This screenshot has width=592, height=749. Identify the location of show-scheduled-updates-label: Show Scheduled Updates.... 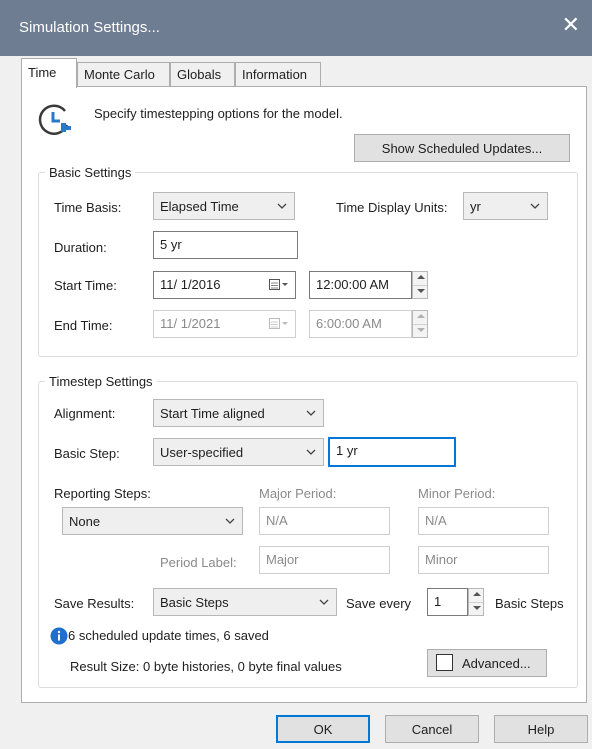
(462, 148).